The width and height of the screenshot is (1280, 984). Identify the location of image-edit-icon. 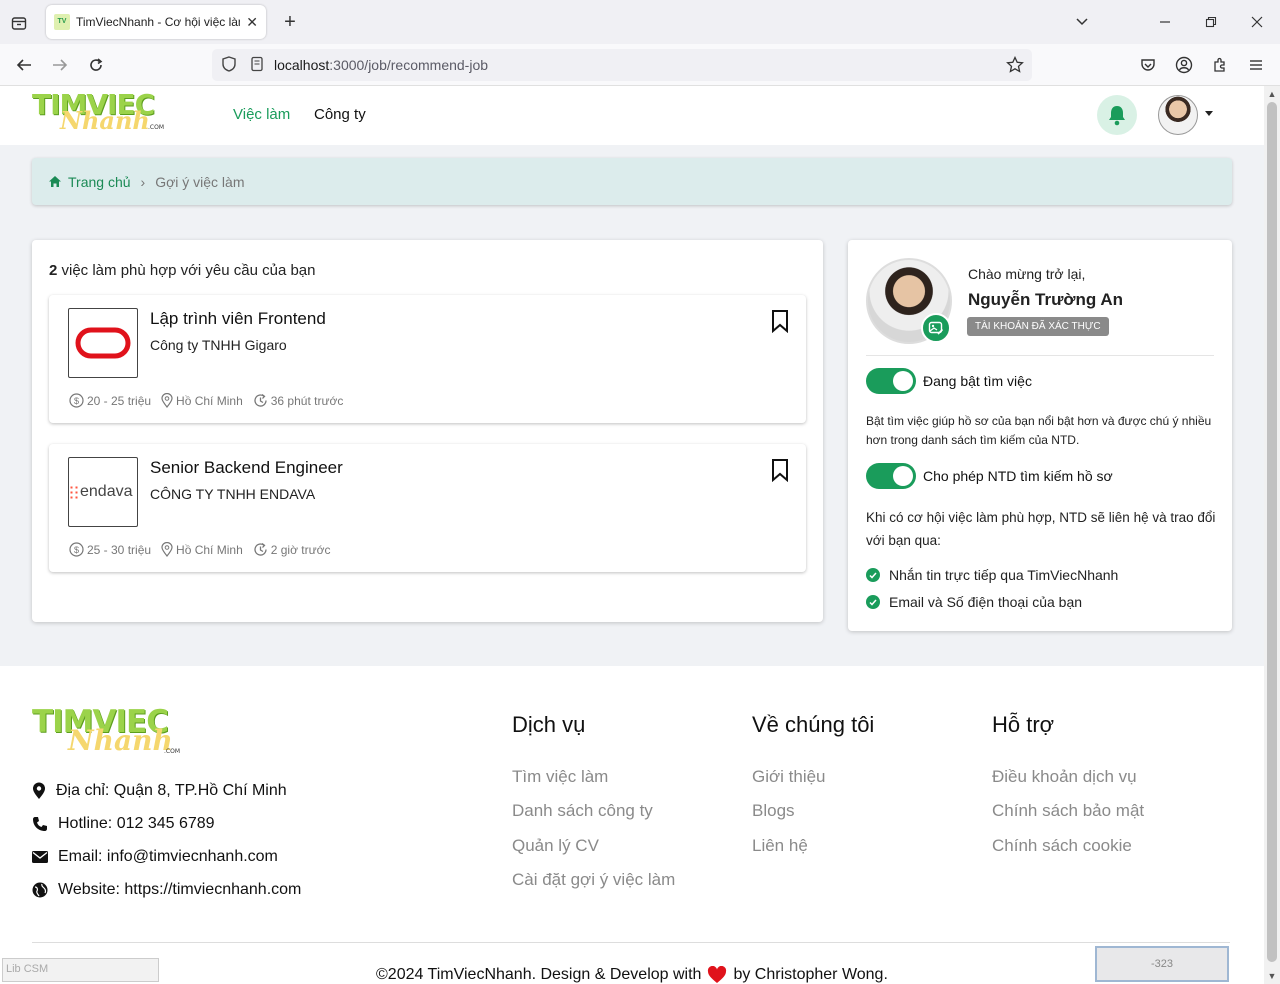
(936, 328).